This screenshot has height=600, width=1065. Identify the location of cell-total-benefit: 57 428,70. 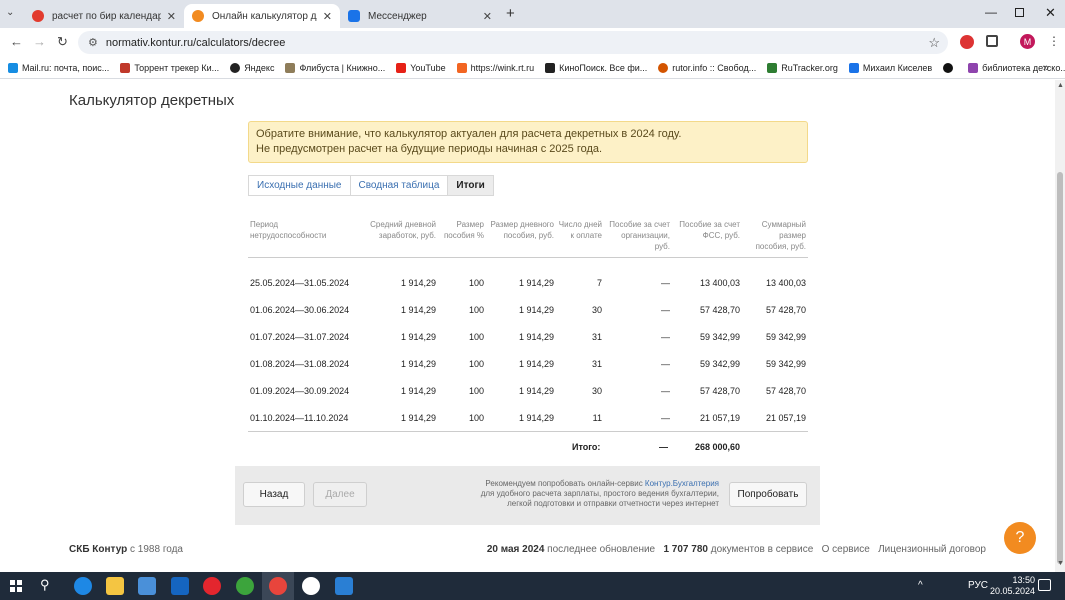
(785, 310).